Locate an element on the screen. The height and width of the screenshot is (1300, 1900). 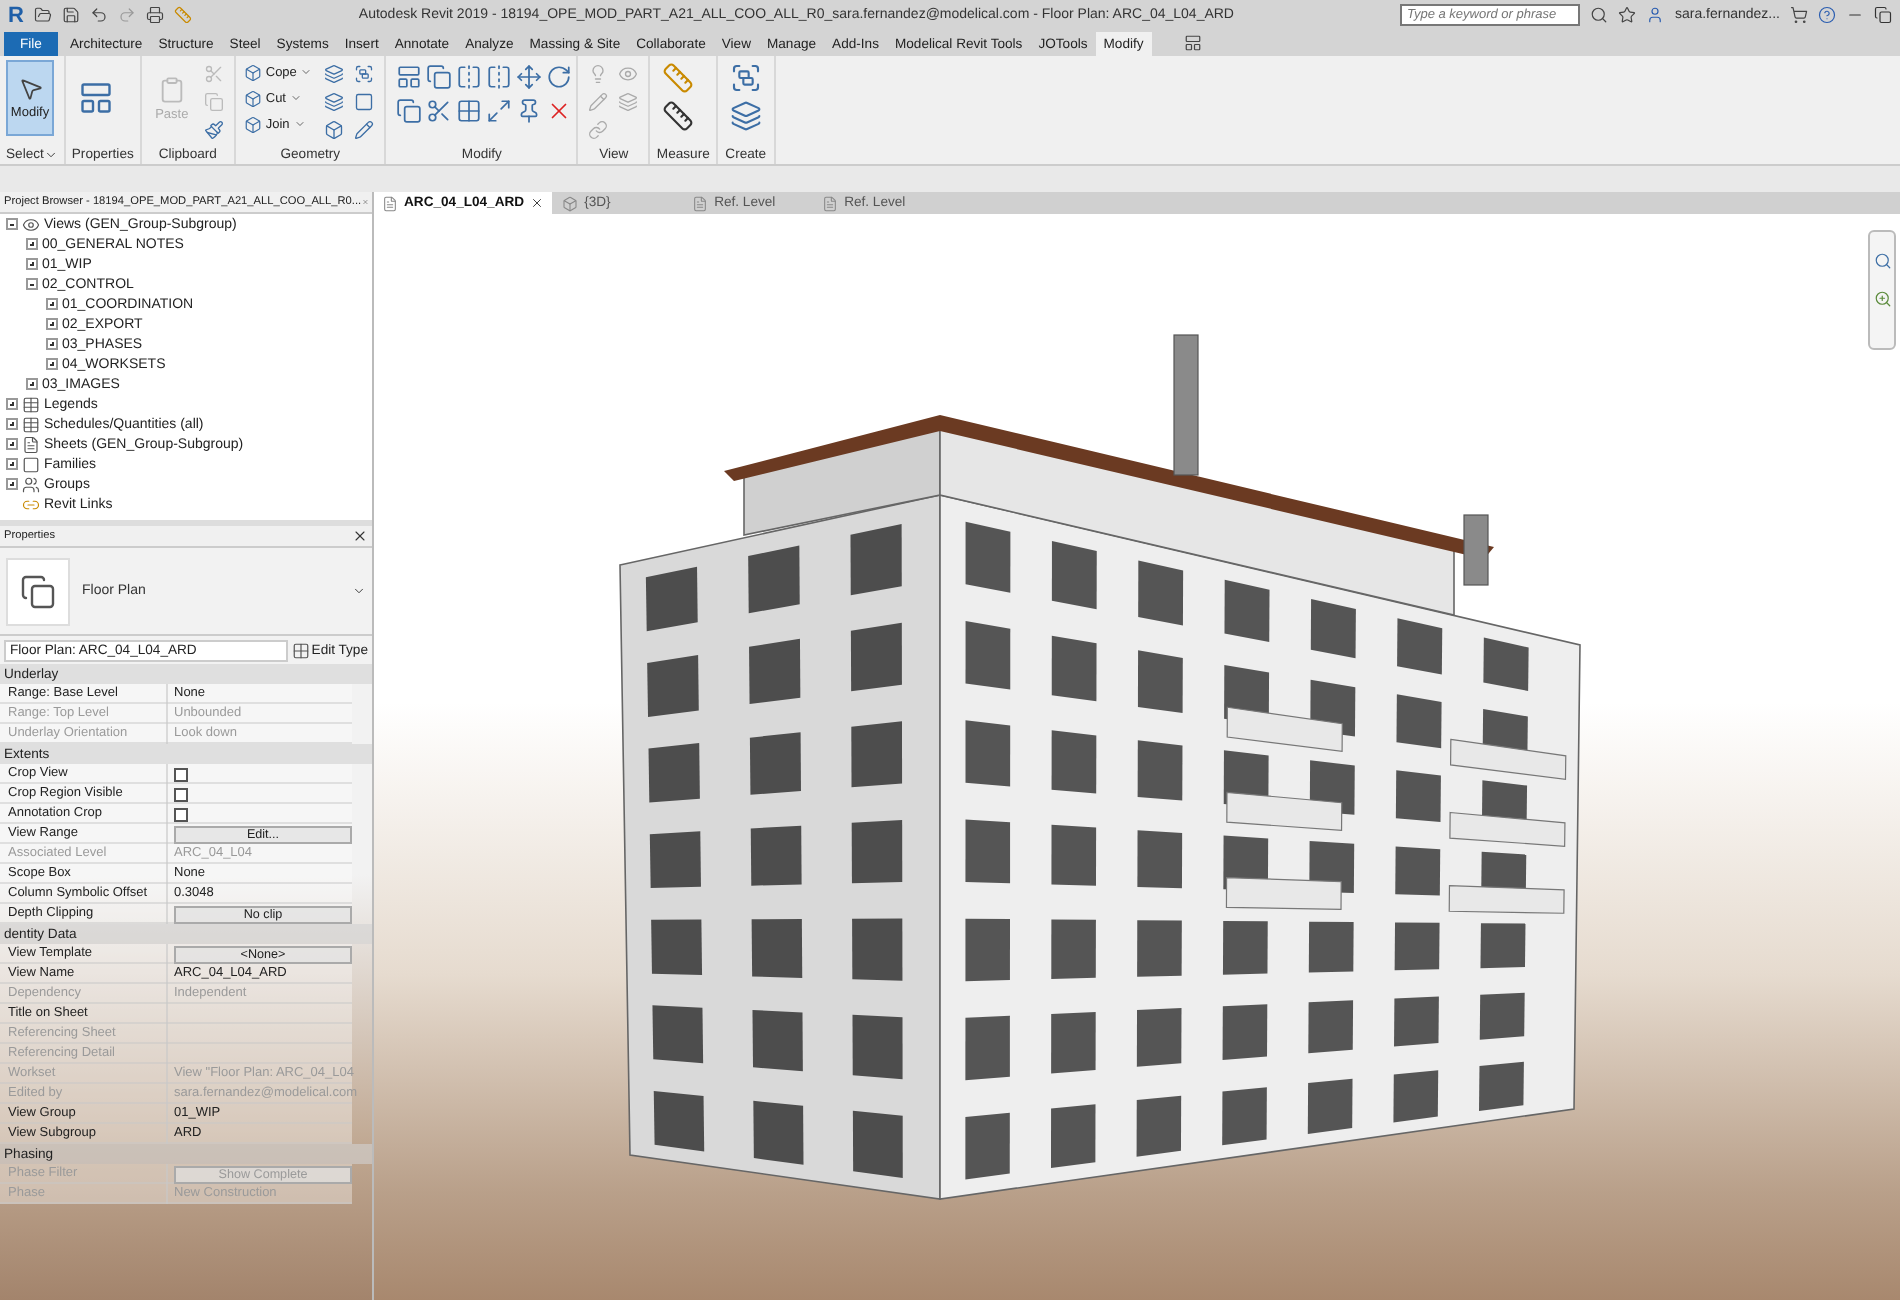
lightbulb-icon is located at coordinates (597, 73).